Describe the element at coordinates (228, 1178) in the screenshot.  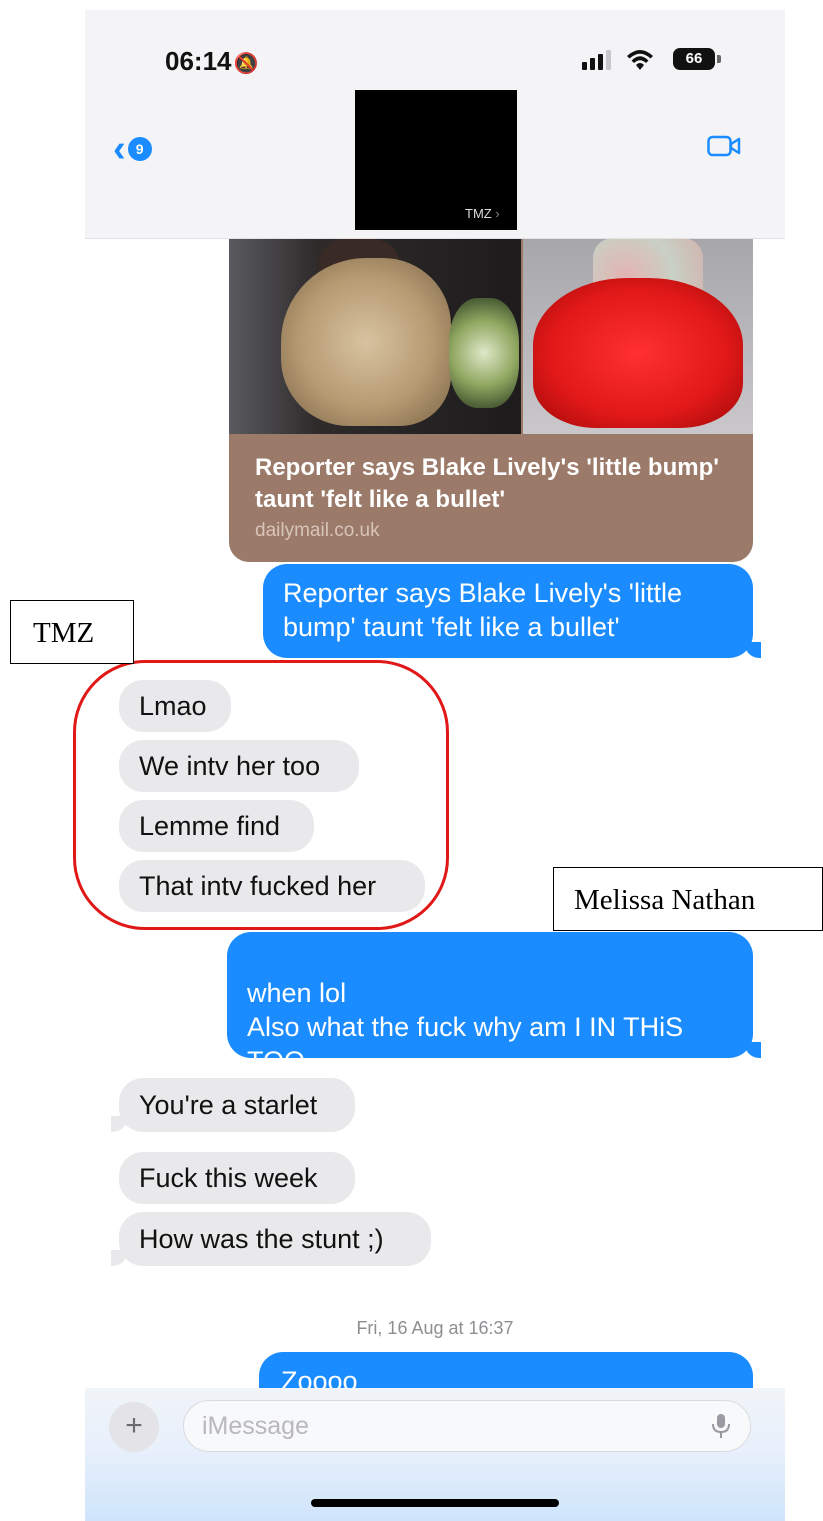
I see `message-text: Fuck this week` at that location.